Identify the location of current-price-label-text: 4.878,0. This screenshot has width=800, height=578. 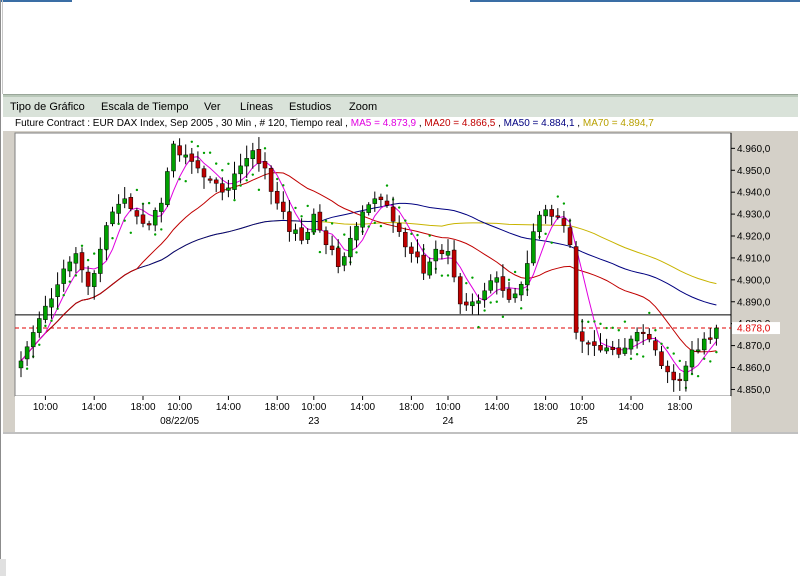
(754, 329).